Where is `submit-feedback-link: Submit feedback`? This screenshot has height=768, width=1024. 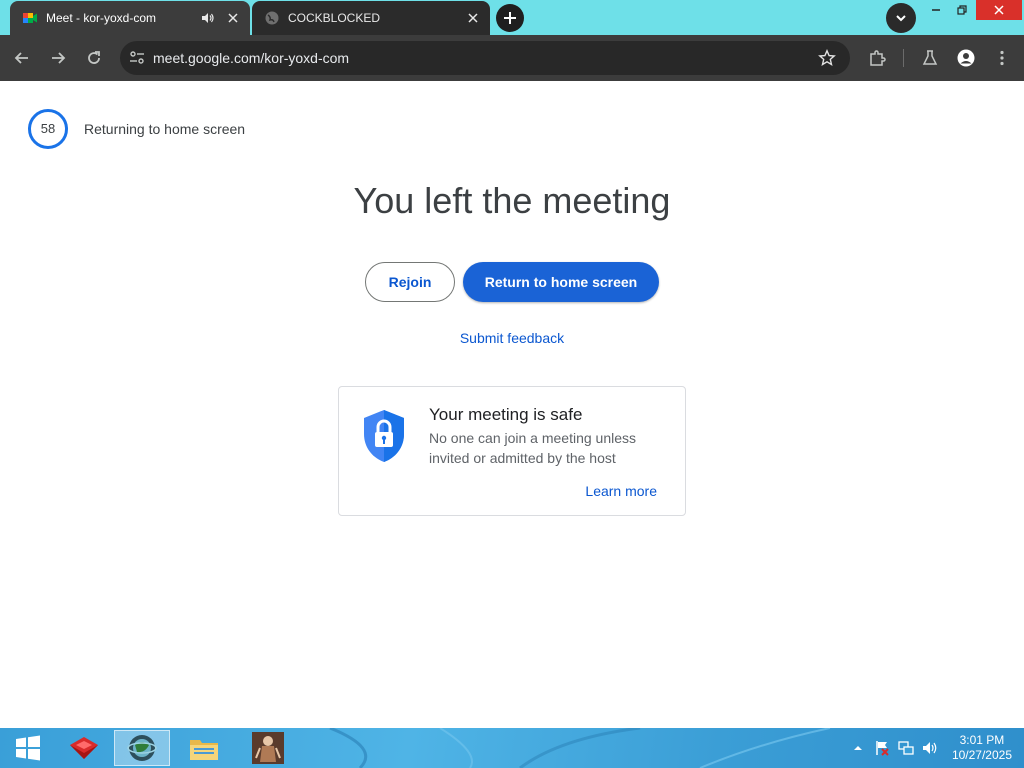
submit-feedback-link: Submit feedback is located at coordinates (512, 338).